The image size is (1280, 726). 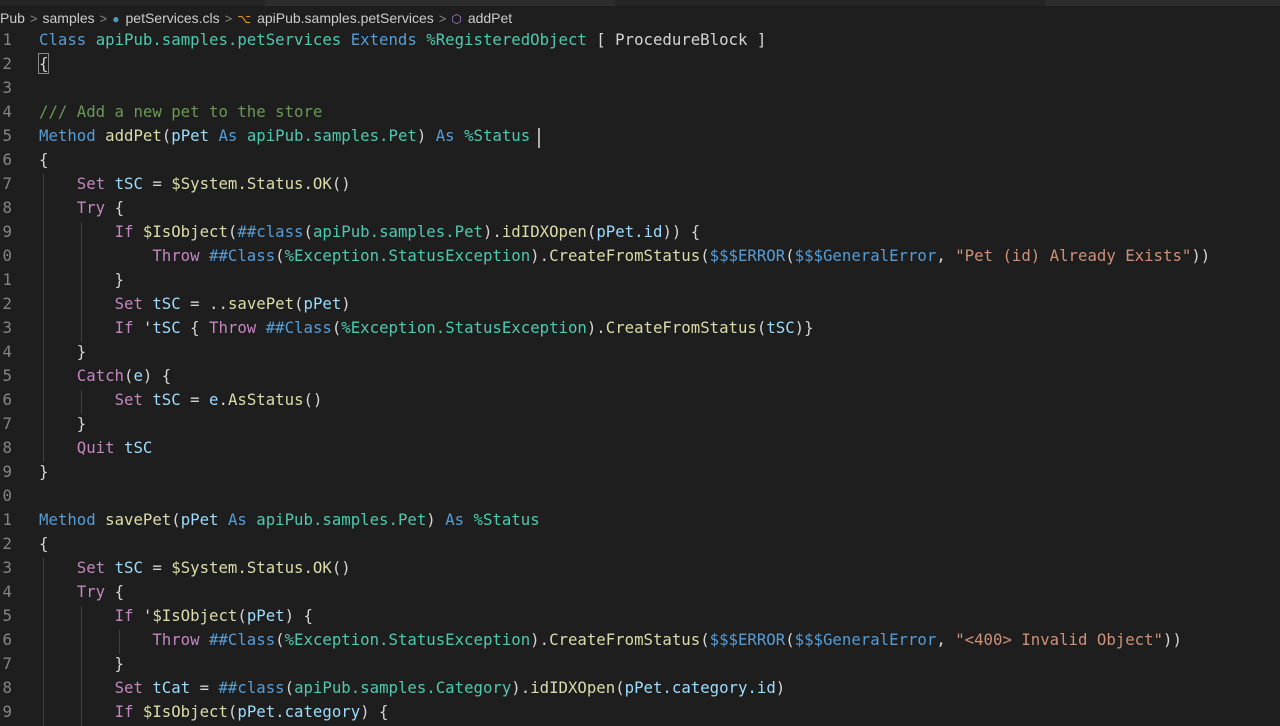 I want to click on code-token: ', so click(x=143, y=615).